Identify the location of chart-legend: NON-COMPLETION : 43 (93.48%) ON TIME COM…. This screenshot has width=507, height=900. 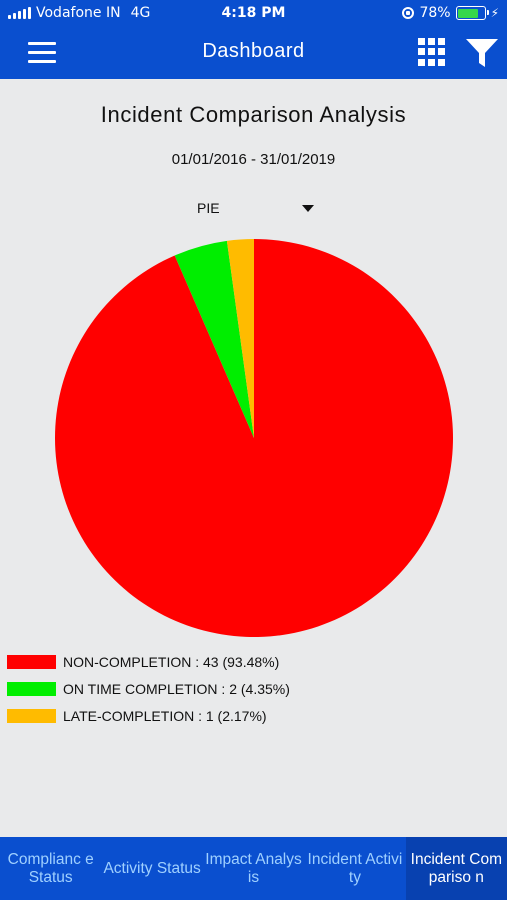
(148, 688).